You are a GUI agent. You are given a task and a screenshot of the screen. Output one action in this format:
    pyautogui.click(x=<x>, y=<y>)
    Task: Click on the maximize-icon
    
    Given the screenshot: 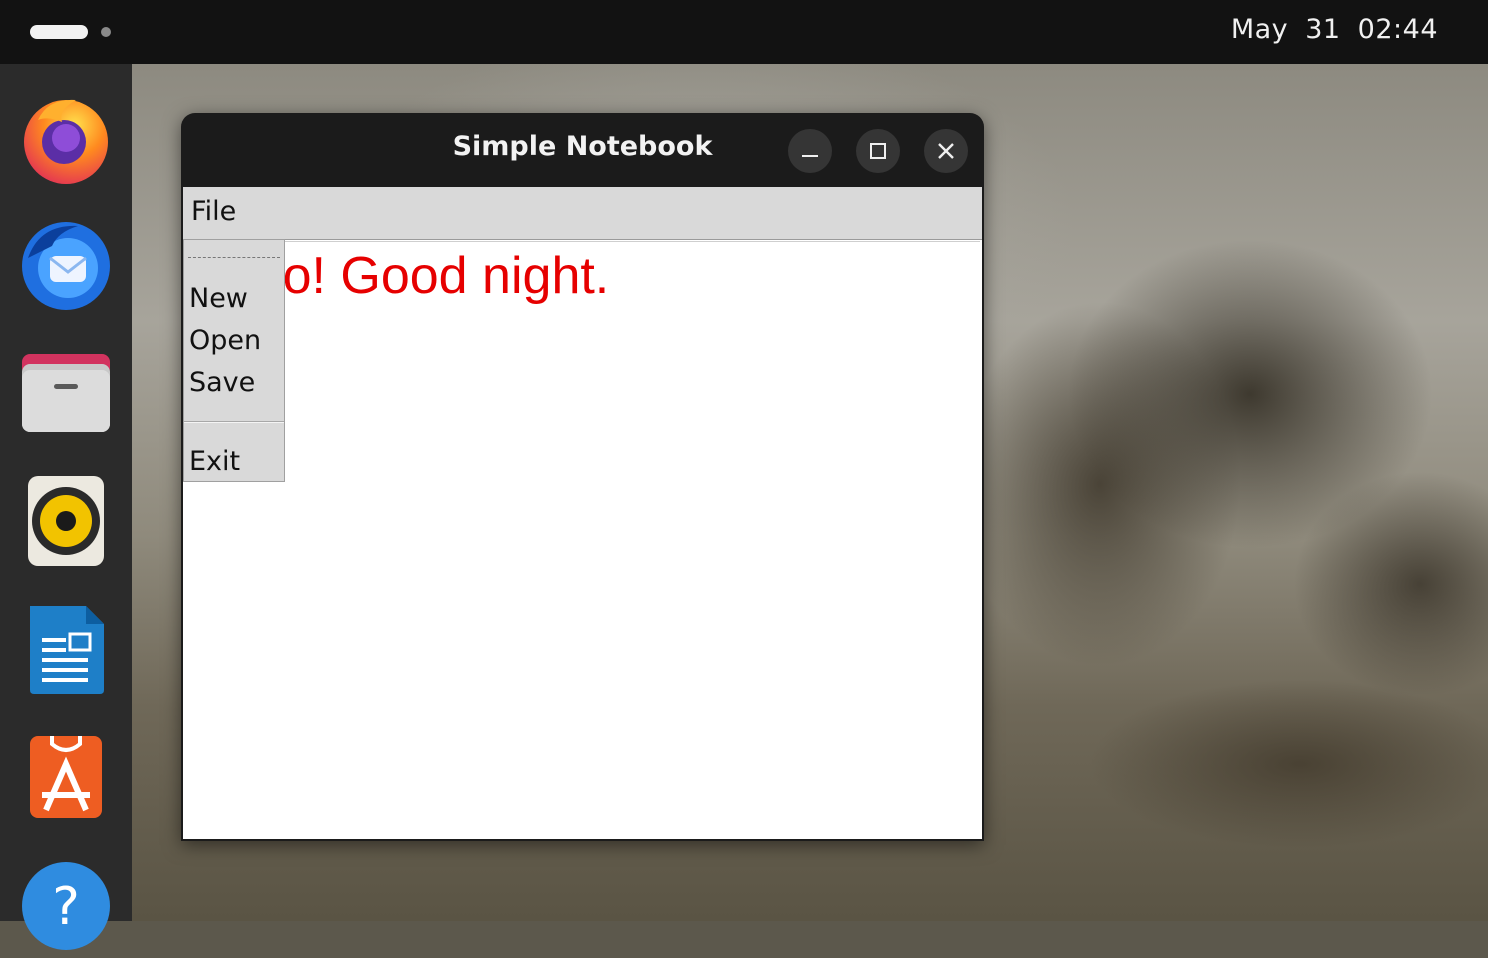 What is the action you would take?
    pyautogui.click(x=878, y=151)
    